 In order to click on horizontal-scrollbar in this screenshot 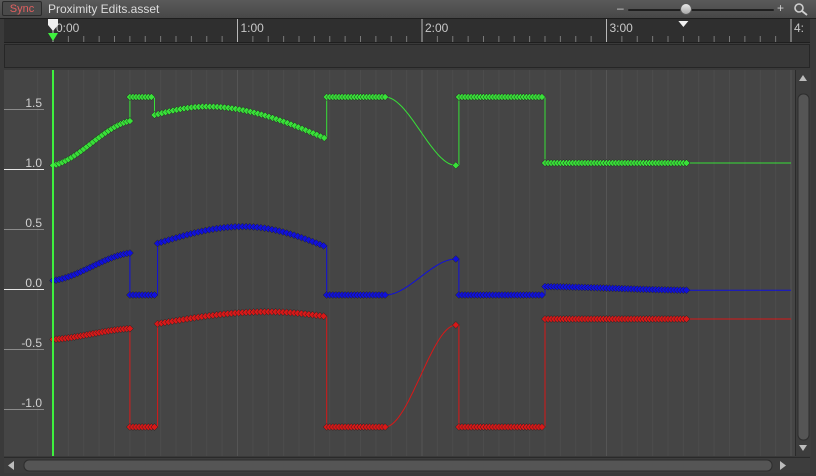, I will do `click(407, 465)`.